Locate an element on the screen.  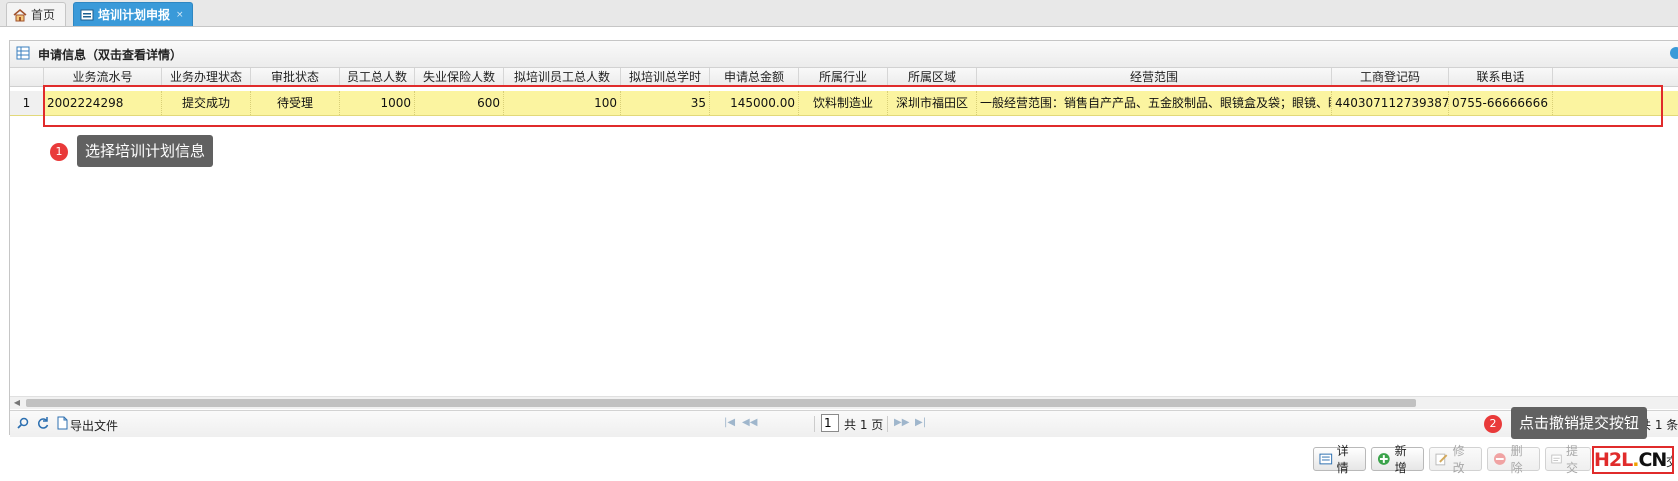
callout-2-badge: 2 is located at coordinates (1493, 424).